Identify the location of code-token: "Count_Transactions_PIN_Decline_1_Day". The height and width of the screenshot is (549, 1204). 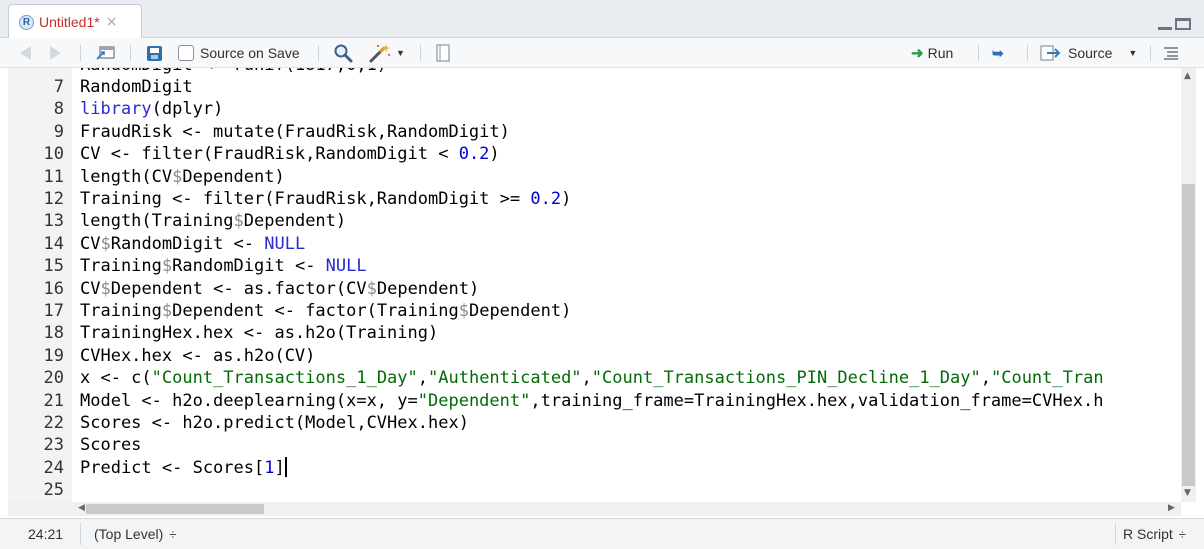
(786, 378).